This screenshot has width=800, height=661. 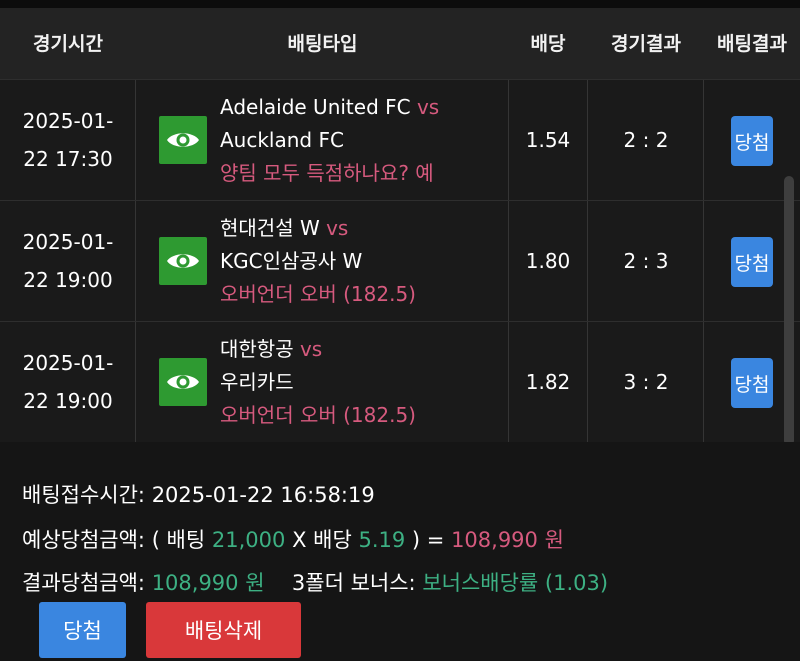 What do you see at coordinates (364, 261) in the screenshot?
I see `bet-info: 현대건설 W vs KGC인삼공사 W 오버언더 오버 (182.5)` at bounding box center [364, 261].